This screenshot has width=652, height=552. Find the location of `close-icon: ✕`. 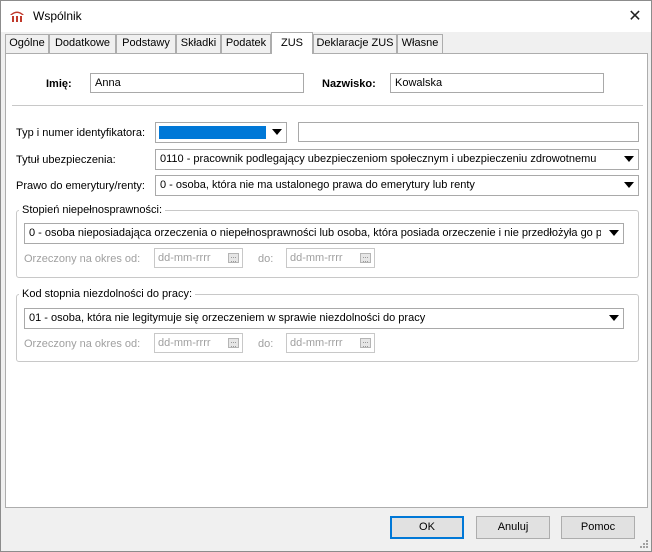

close-icon: ✕ is located at coordinates (635, 16).